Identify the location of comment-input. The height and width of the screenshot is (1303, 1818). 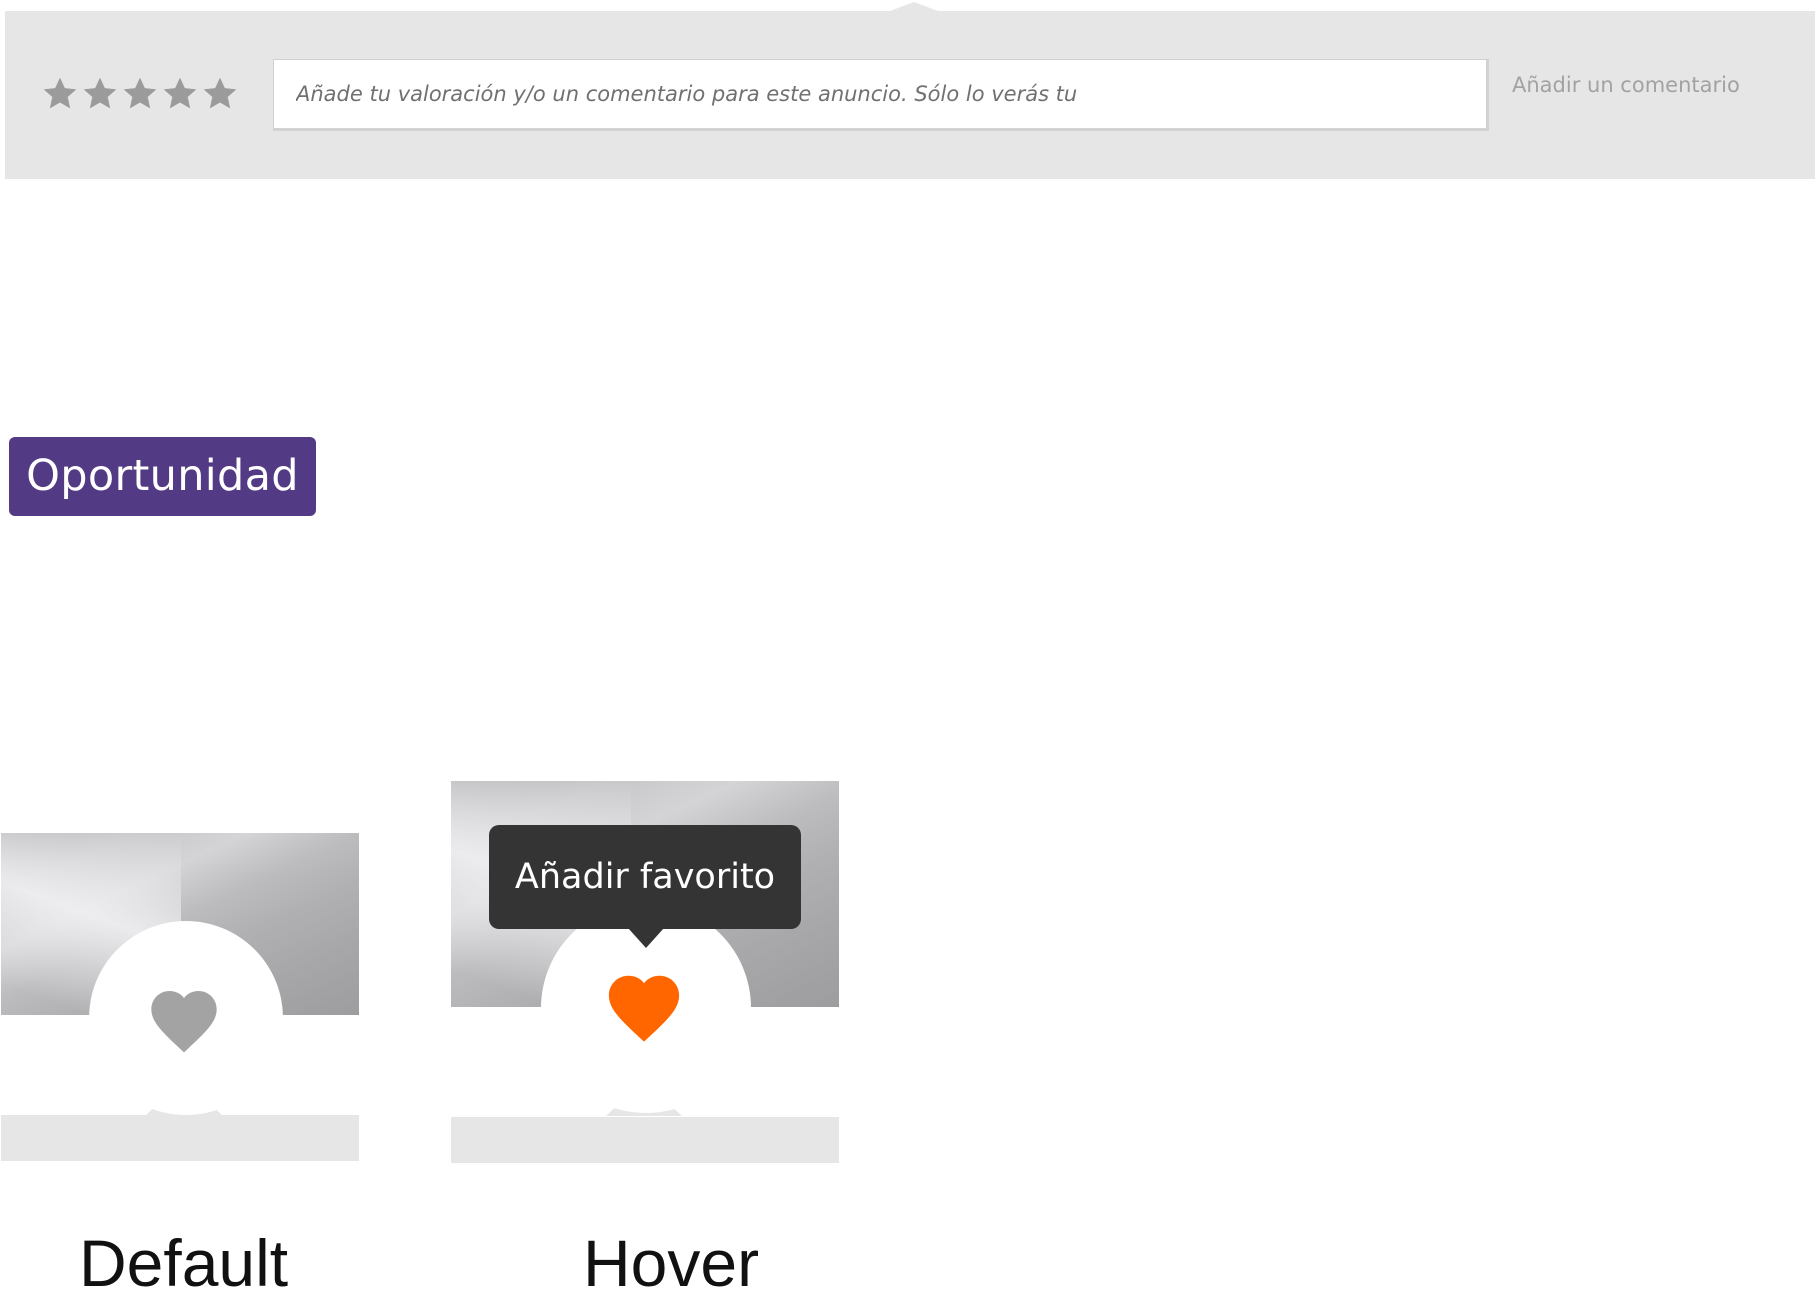
(881, 95).